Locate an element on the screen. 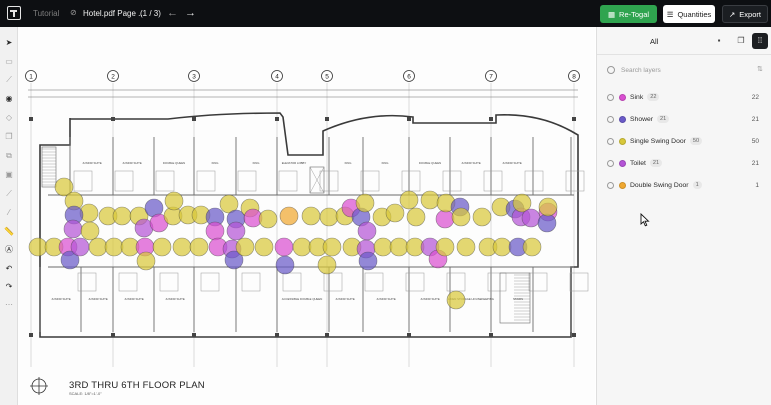  pages-icon: ❐ is located at coordinates (741, 41).